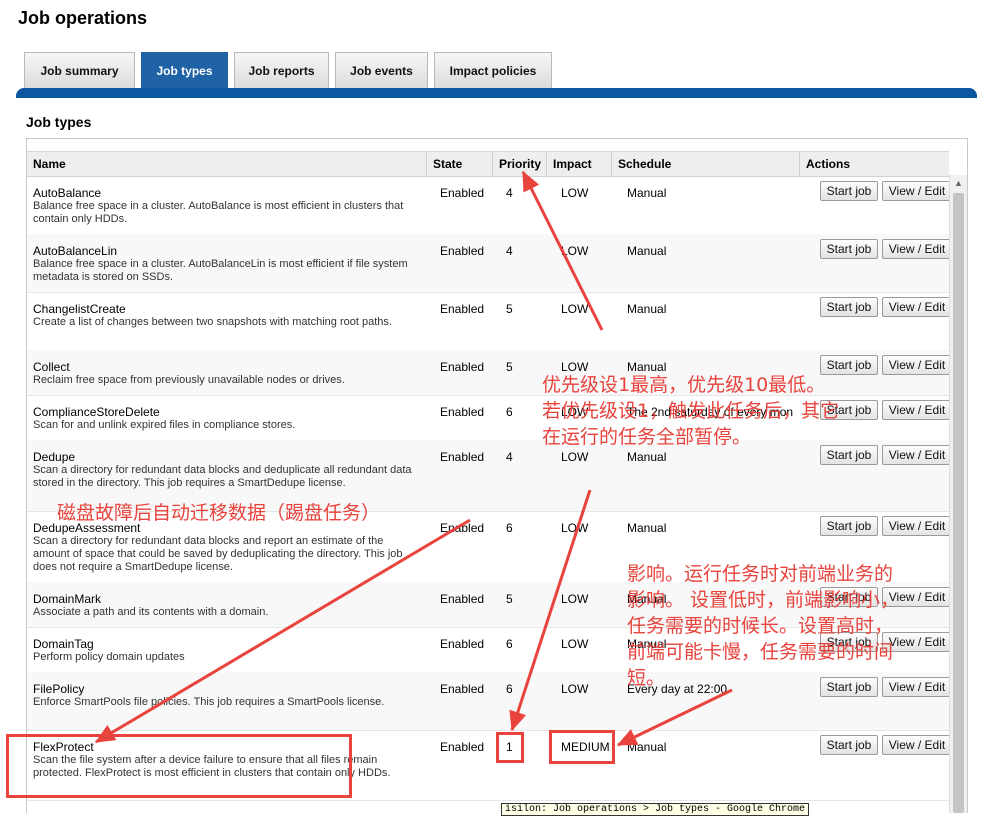 Image resolution: width=994 pixels, height=816 pixels. I want to click on job-name: DomainTag, so click(63, 644).